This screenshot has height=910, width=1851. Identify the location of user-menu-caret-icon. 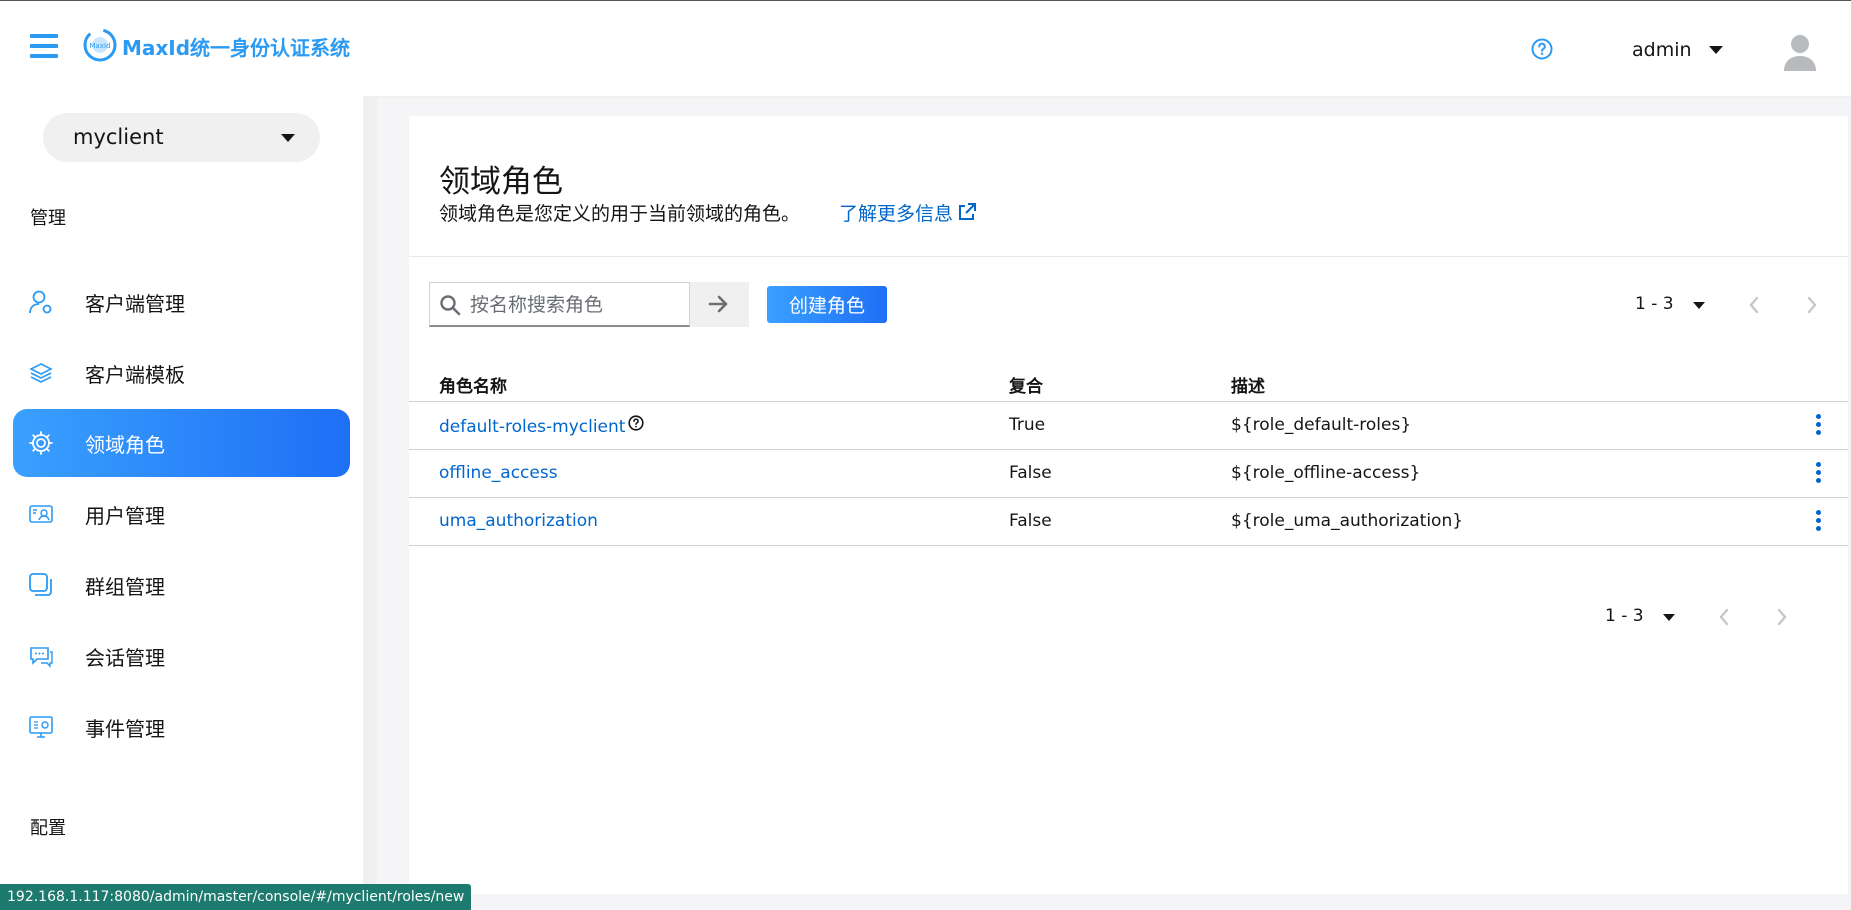
(1716, 50).